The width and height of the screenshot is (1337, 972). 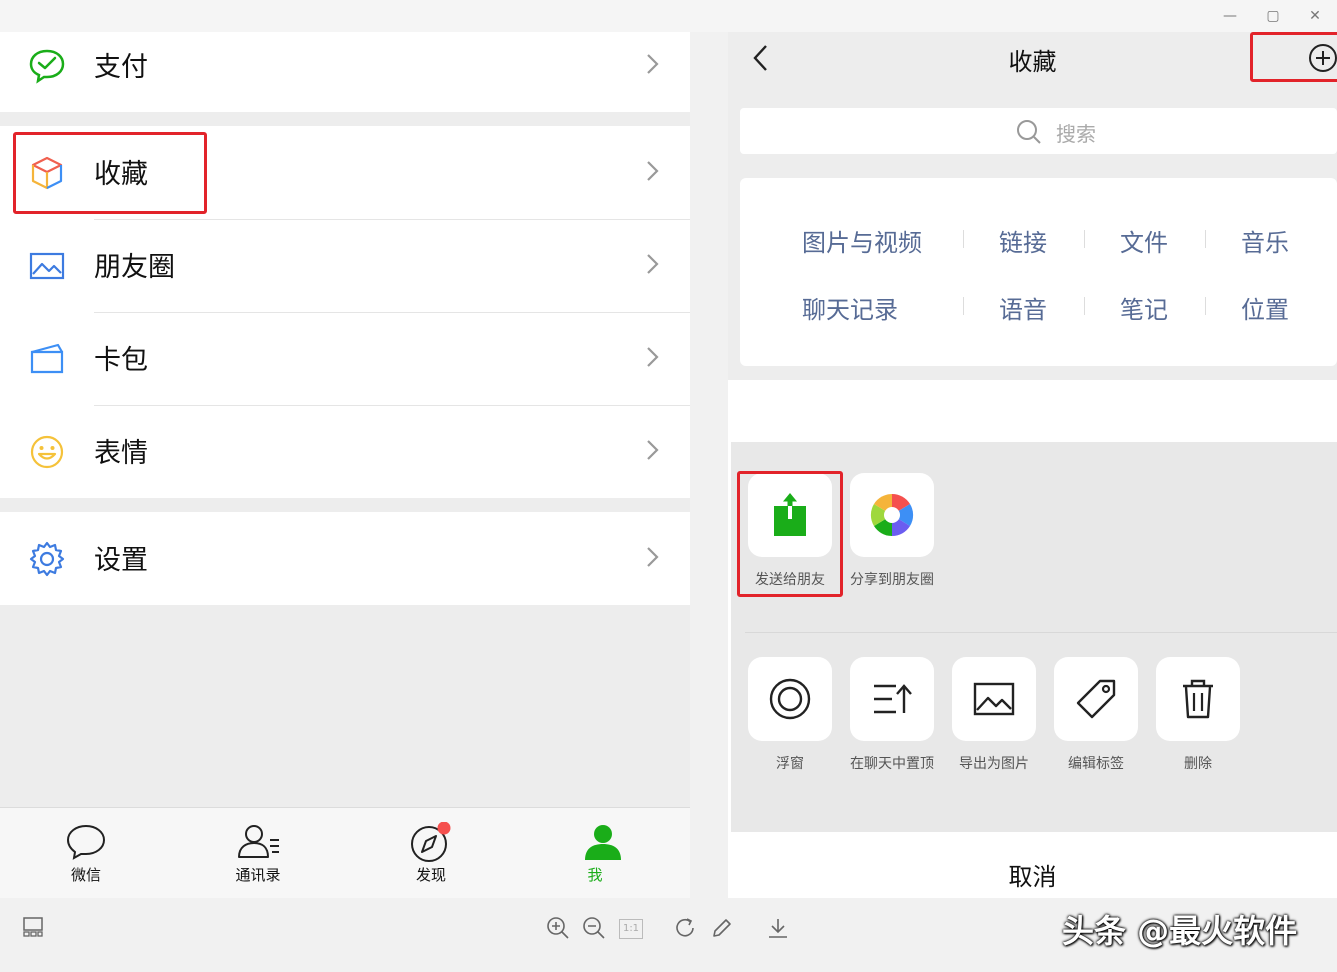 I want to click on menu-group-pay: 支付, so click(x=345, y=72).